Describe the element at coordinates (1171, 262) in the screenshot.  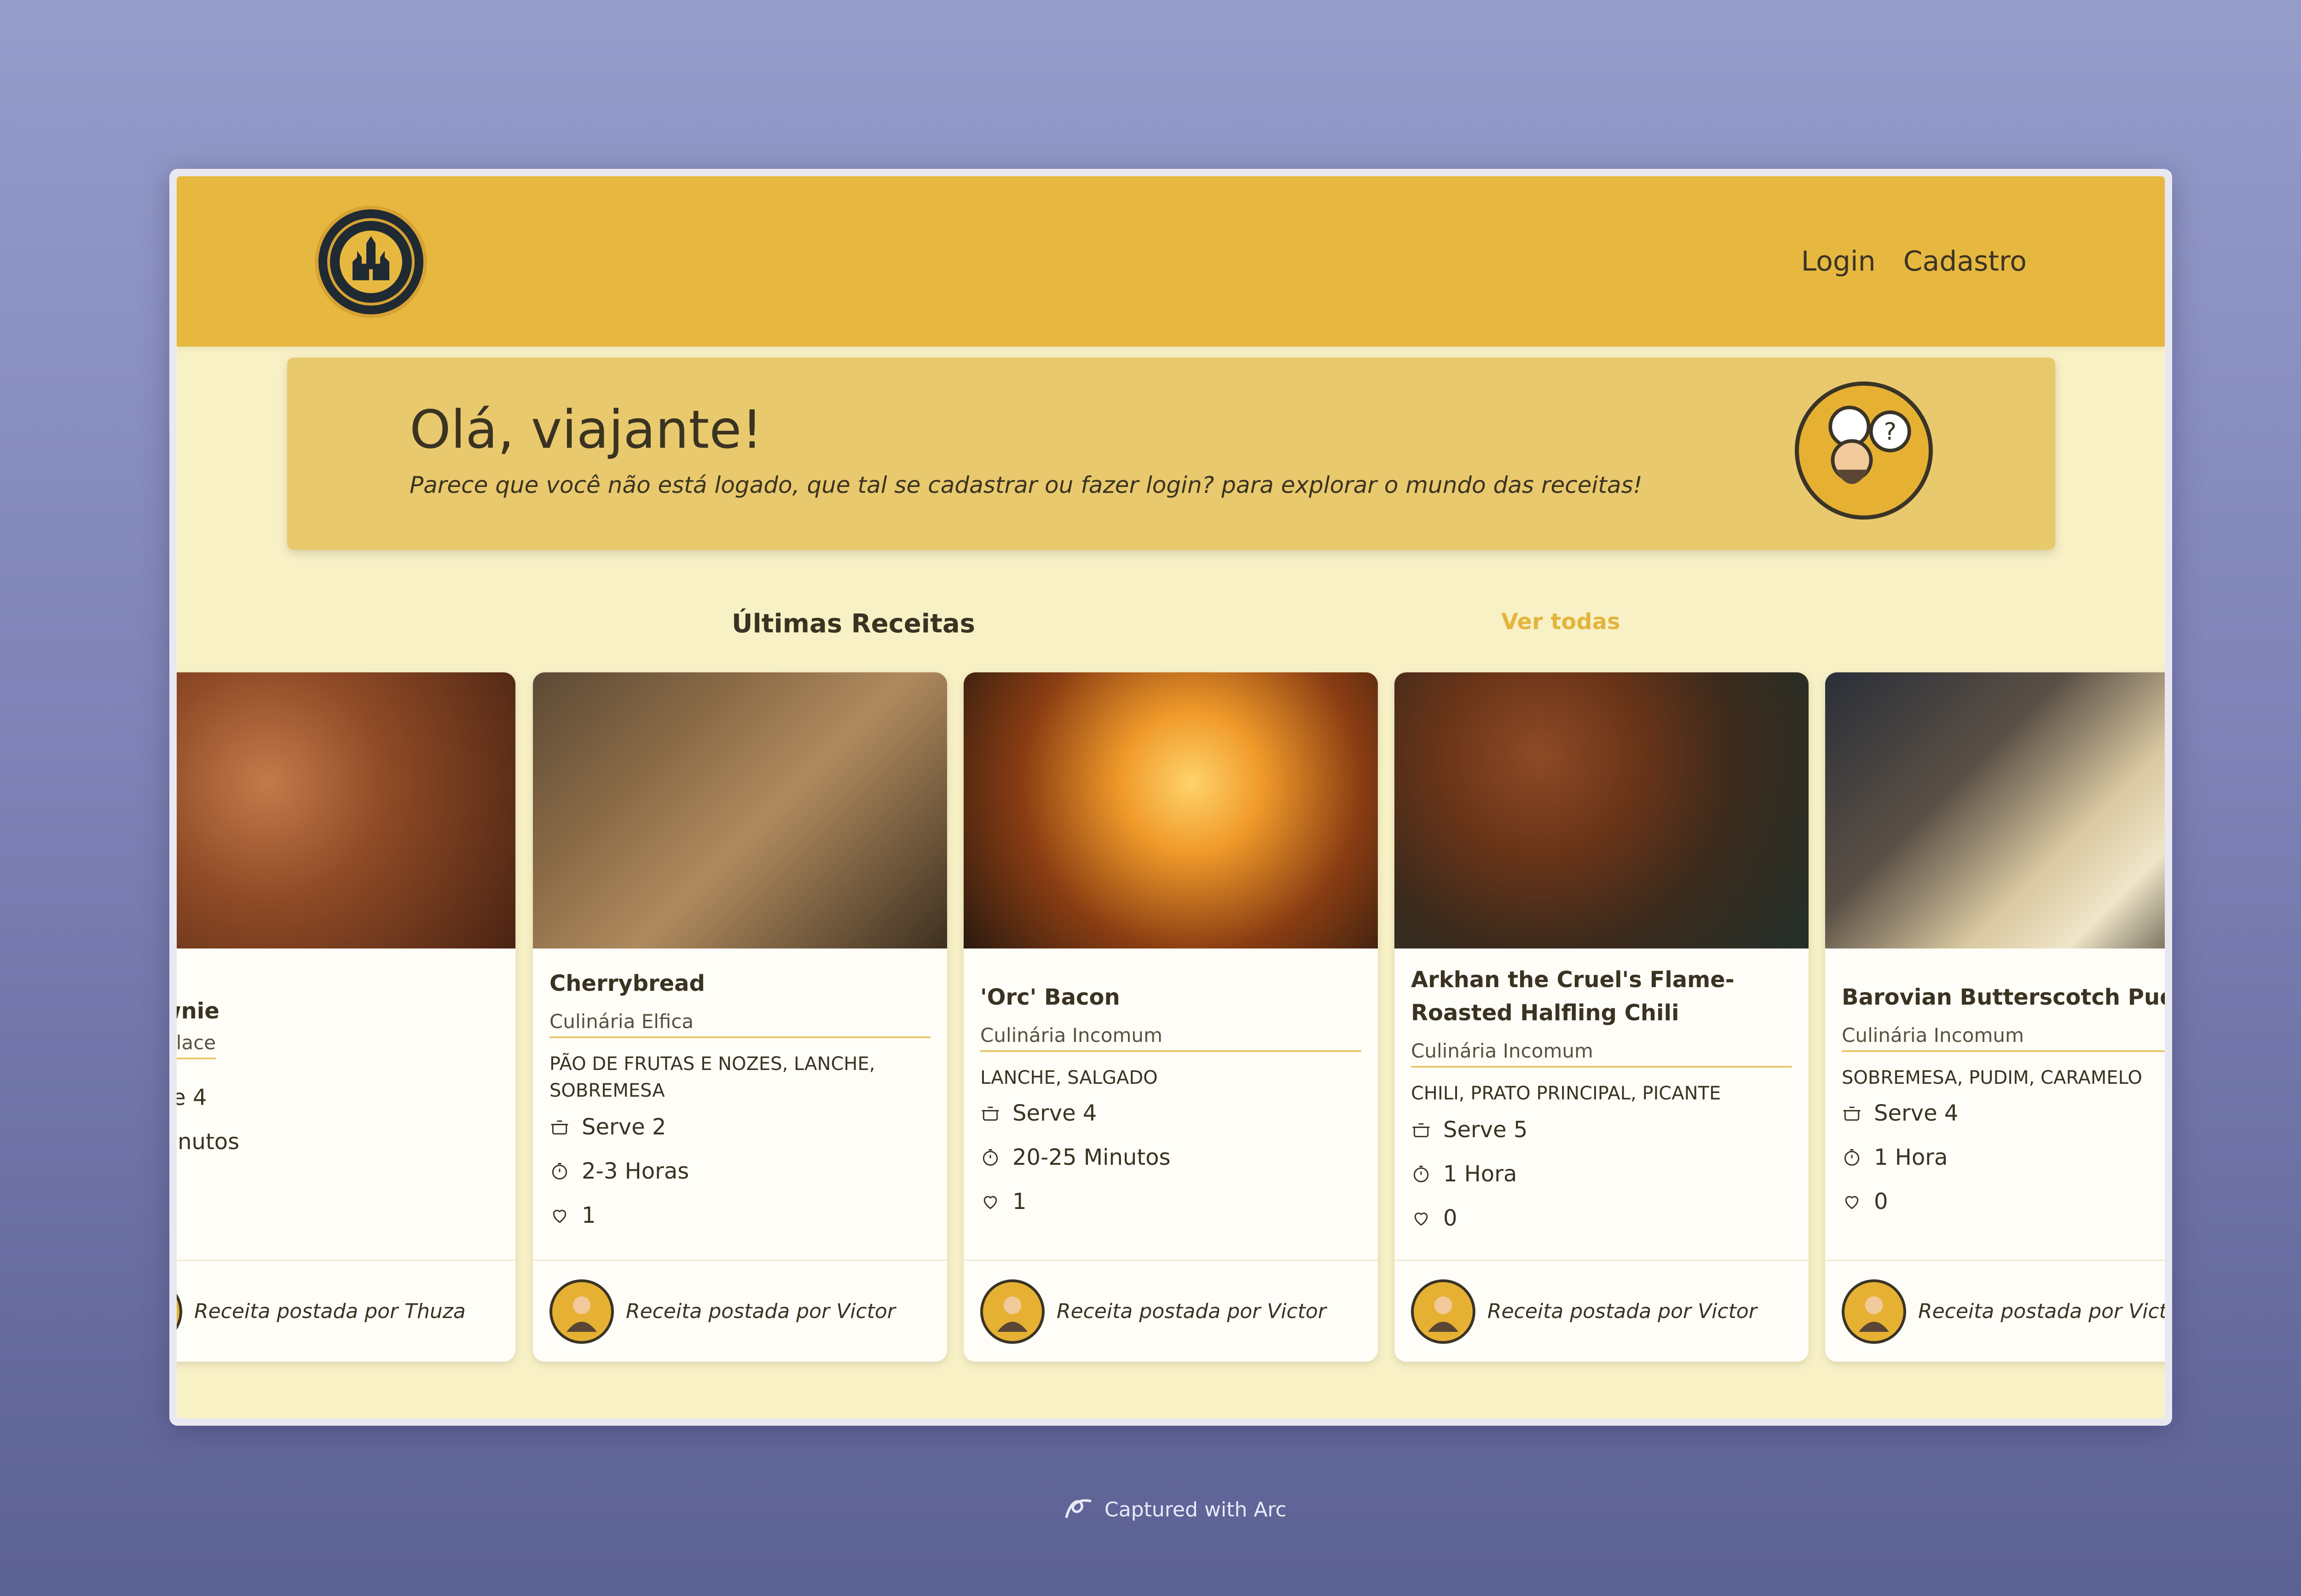
I see `site-header: Login Cadastro` at that location.